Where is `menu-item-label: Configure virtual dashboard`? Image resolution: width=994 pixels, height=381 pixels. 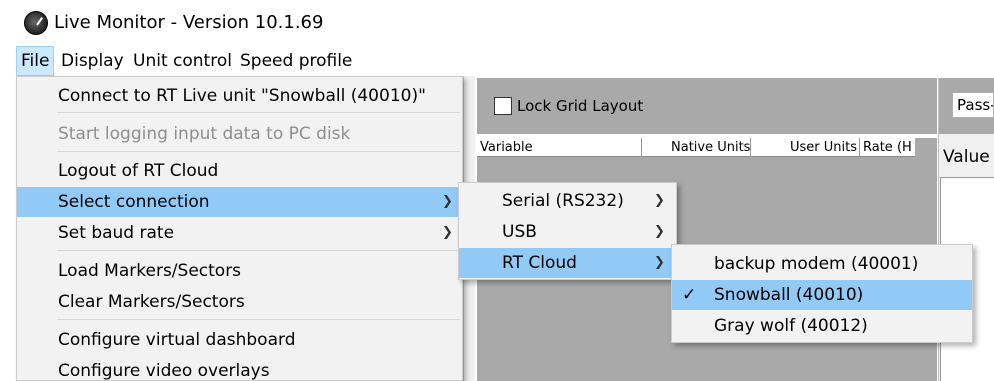
menu-item-label: Configure virtual dashboard is located at coordinates (177, 340).